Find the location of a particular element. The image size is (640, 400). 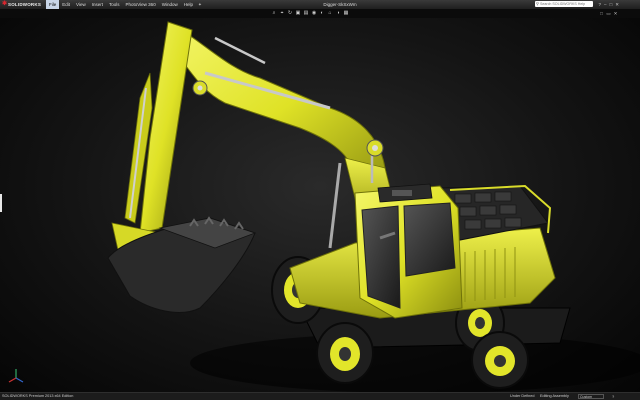

hide-show-items-icon: ◐ is located at coordinates (322, 13).